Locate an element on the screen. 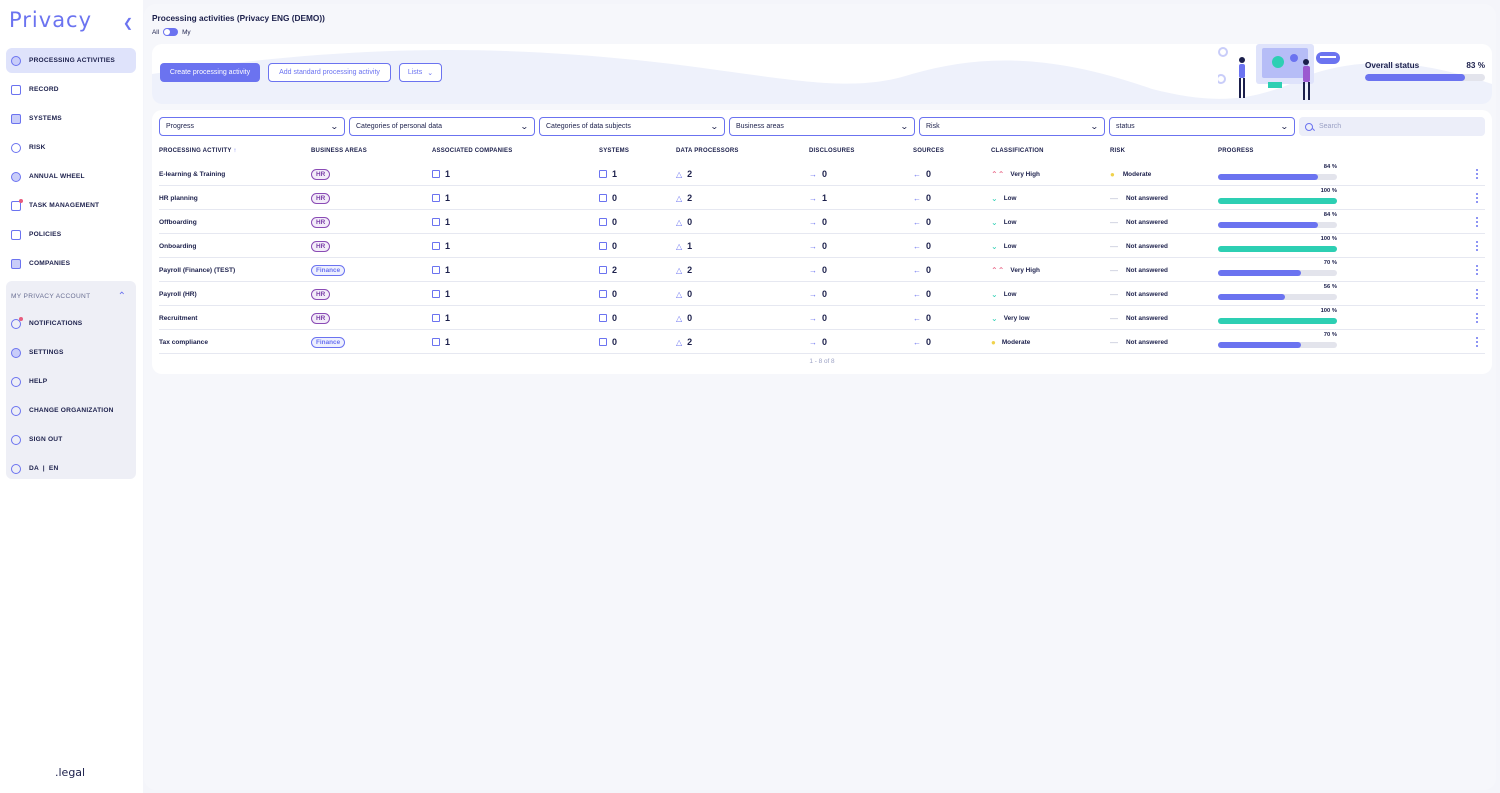 The width and height of the screenshot is (1500, 793). account-title: MY PRIVACY ACCOUNT is located at coordinates (51, 296).